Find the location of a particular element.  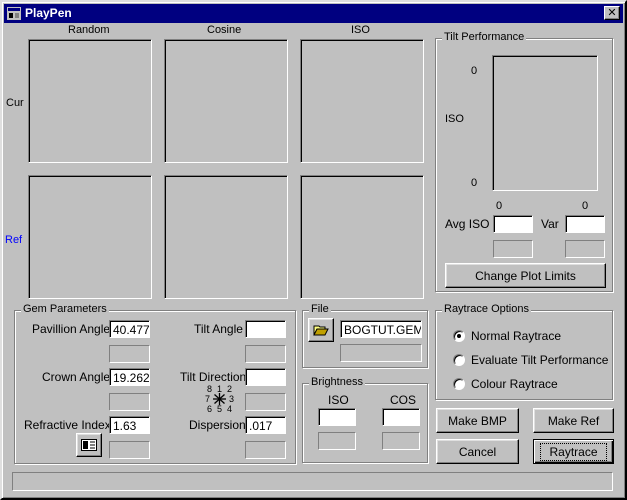

make-ref-label: Make Ref is located at coordinates (573, 420).